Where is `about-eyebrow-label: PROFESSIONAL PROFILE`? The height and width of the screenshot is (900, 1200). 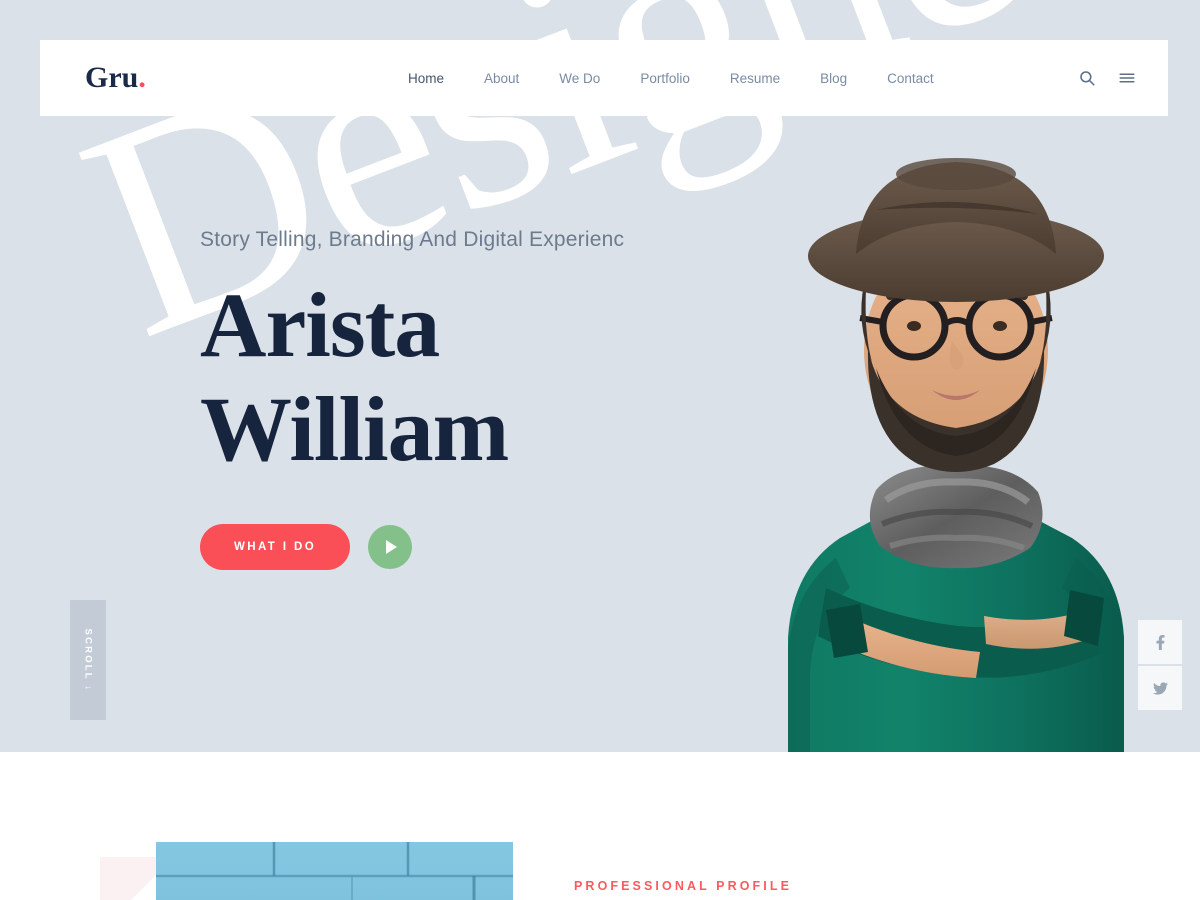 about-eyebrow-label: PROFESSIONAL PROFILE is located at coordinates (683, 886).